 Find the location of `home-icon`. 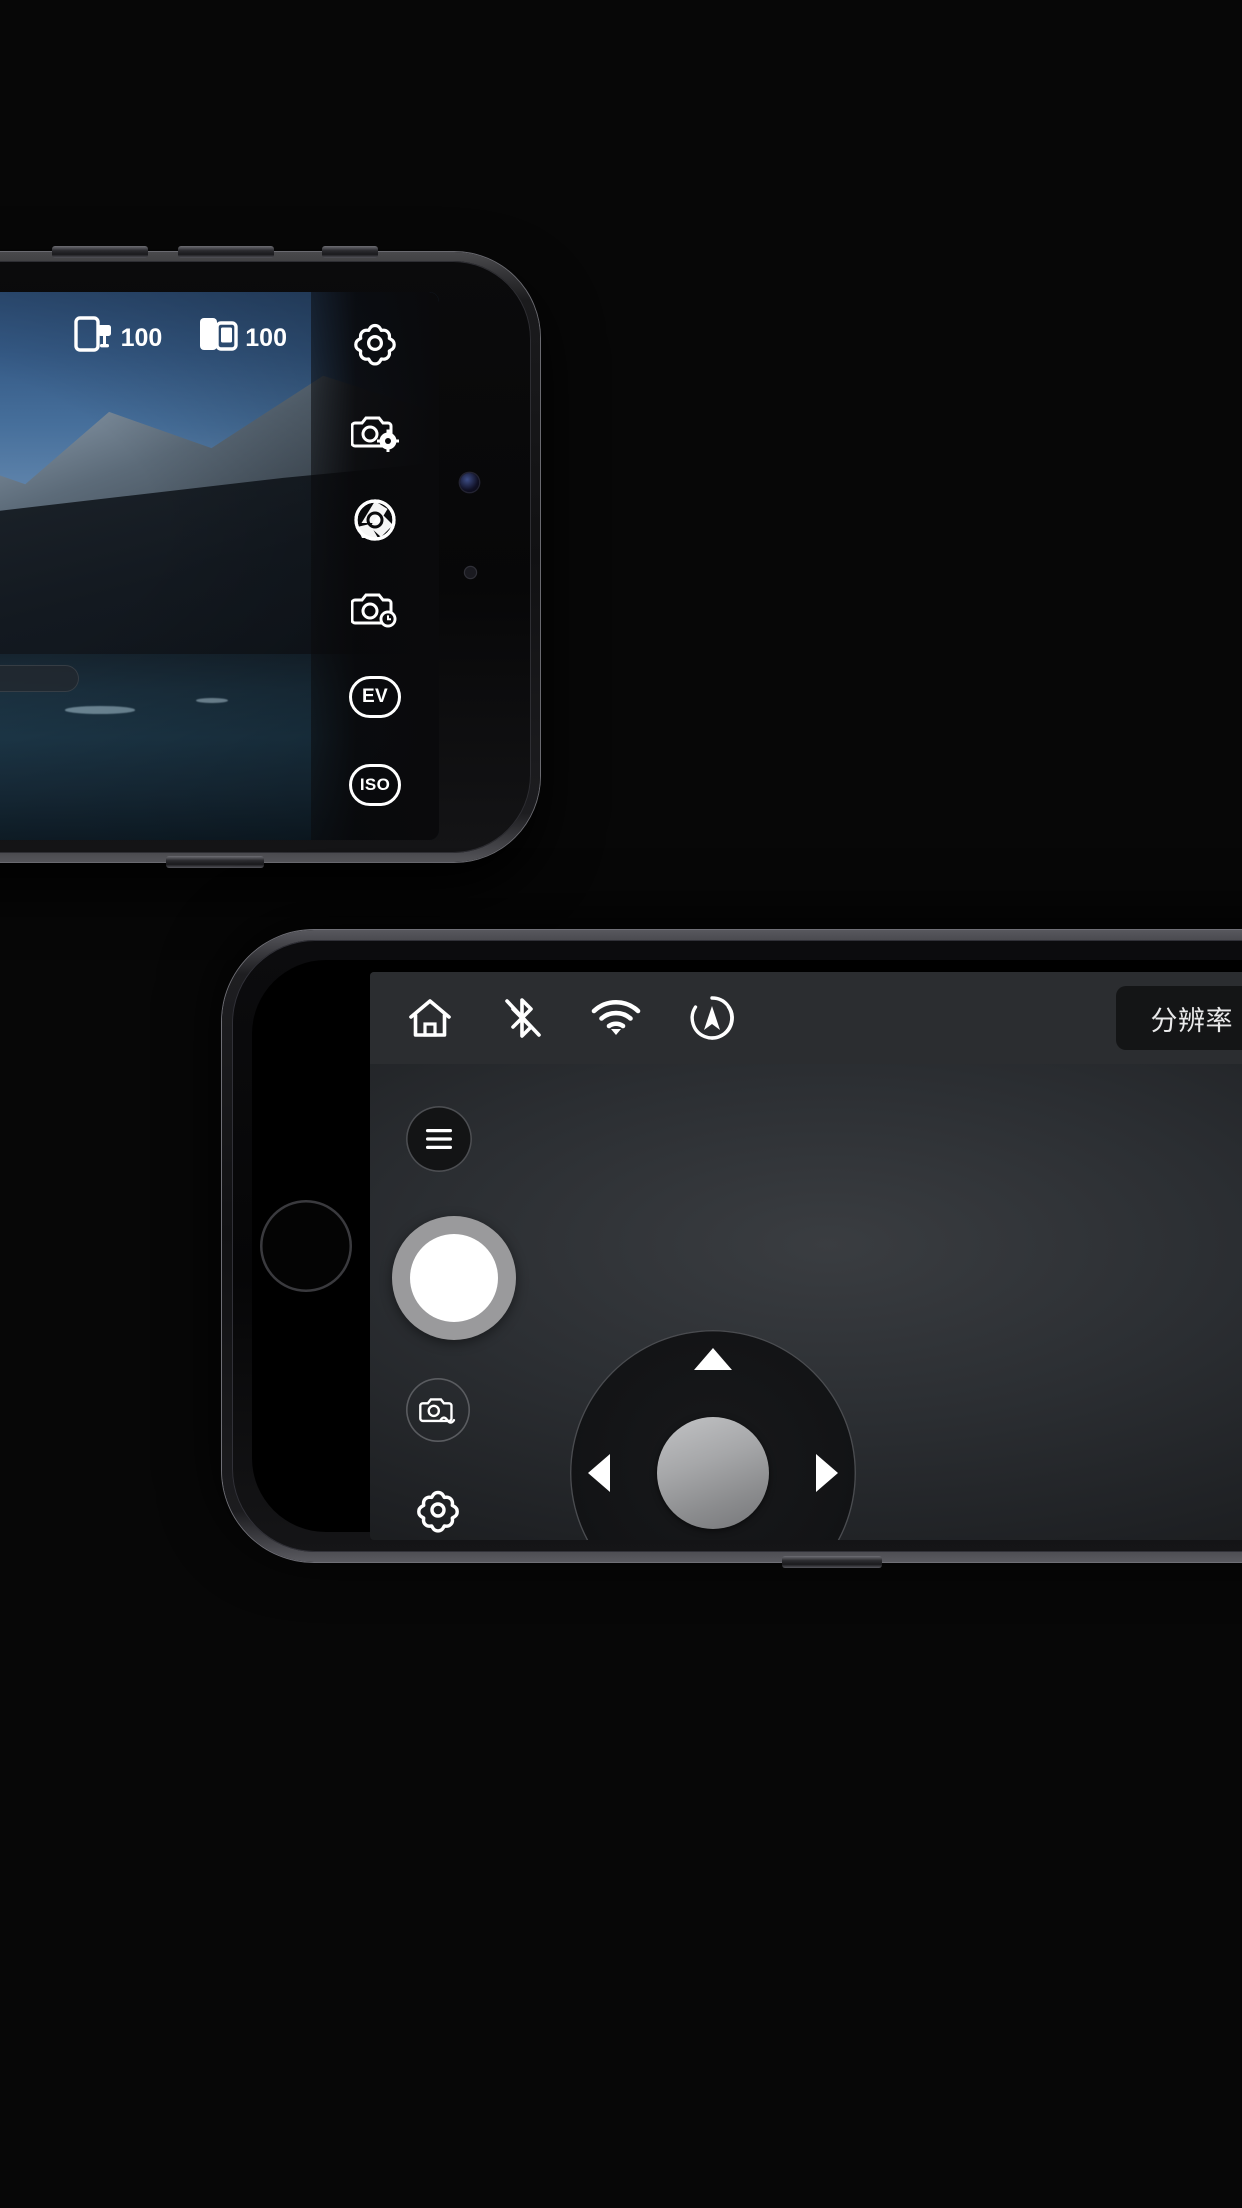

home-icon is located at coordinates (430, 1018).